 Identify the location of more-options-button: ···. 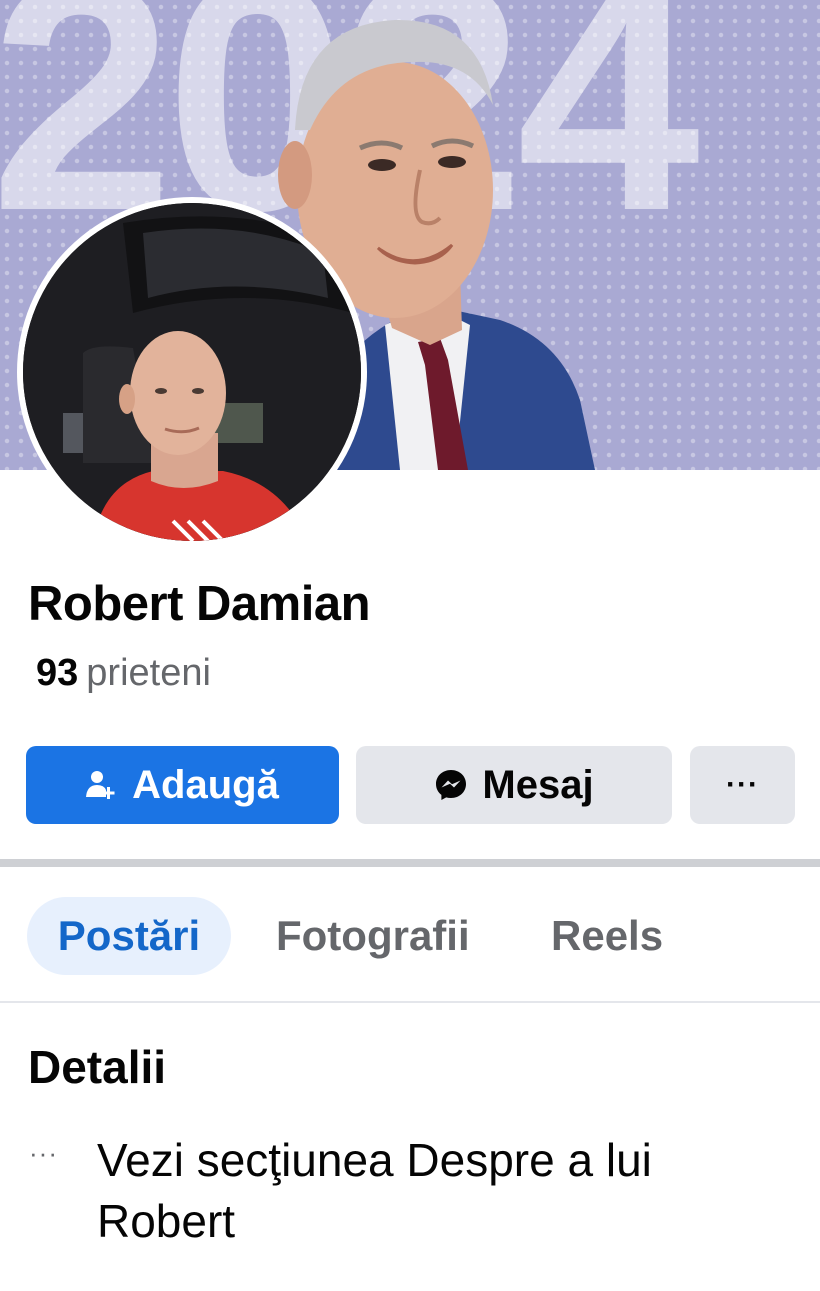
(742, 785).